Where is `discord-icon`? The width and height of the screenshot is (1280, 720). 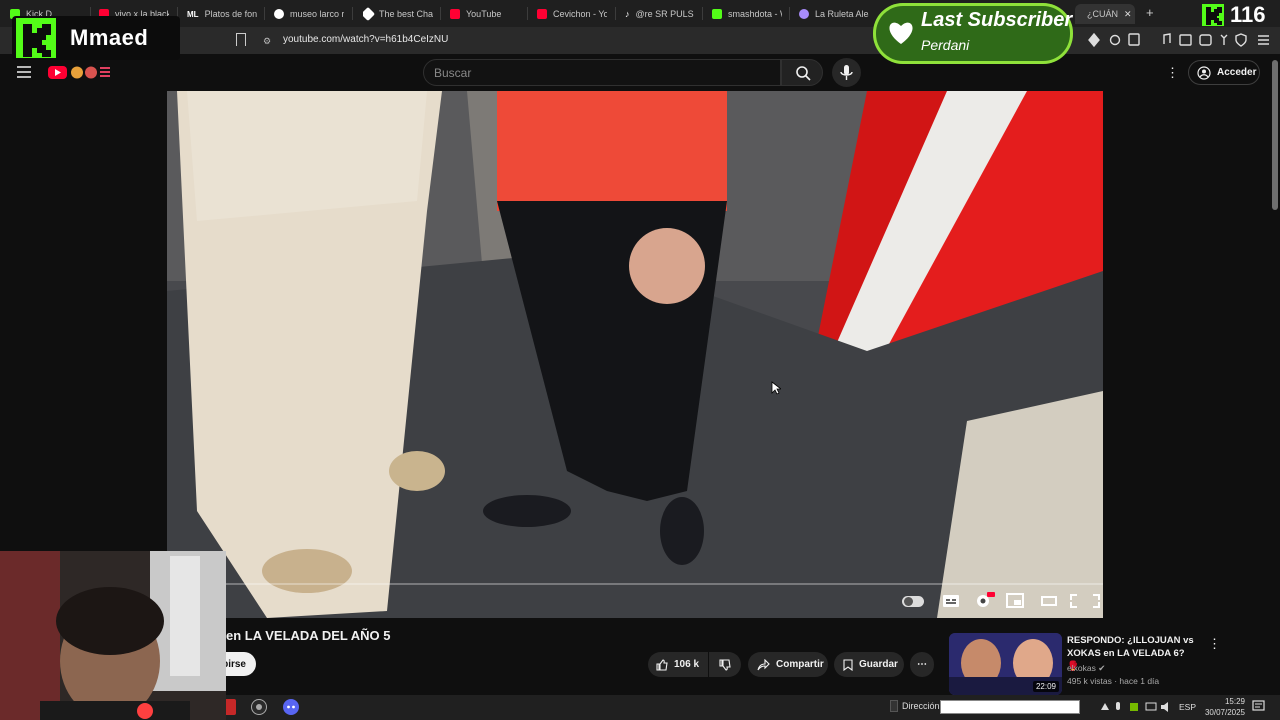
discord-icon is located at coordinates (291, 707).